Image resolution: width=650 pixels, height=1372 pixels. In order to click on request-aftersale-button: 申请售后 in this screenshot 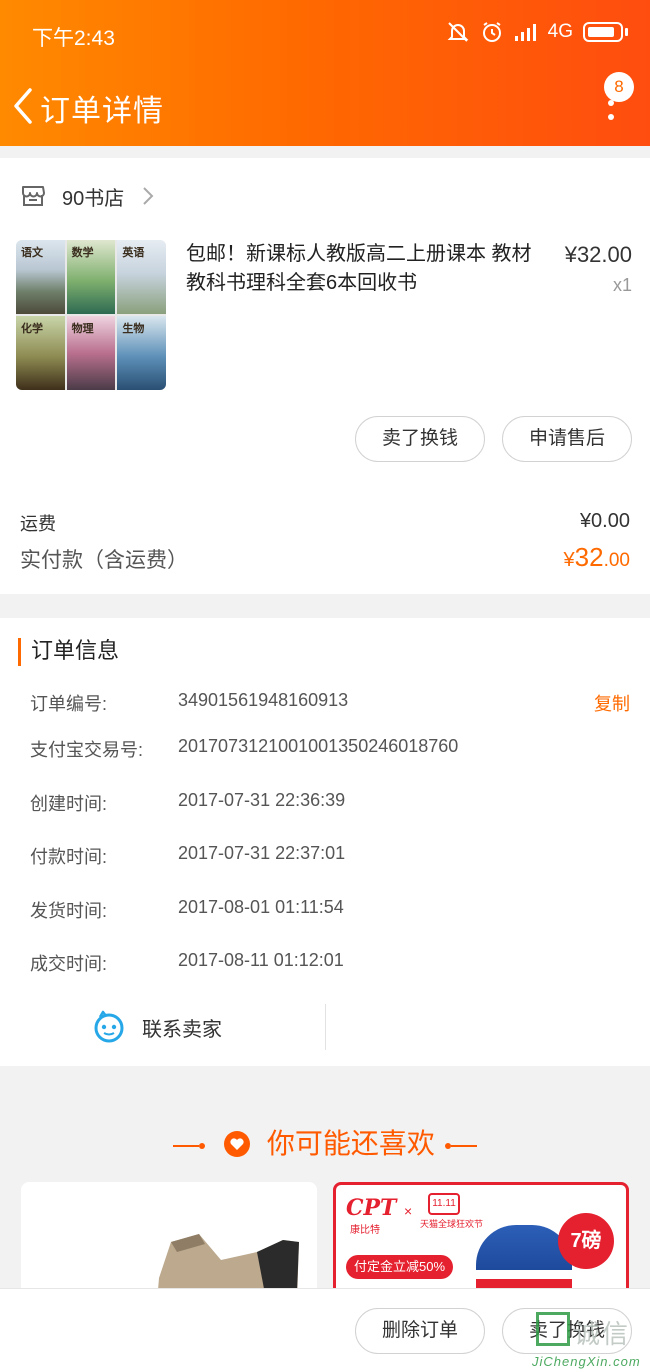, I will do `click(567, 439)`.